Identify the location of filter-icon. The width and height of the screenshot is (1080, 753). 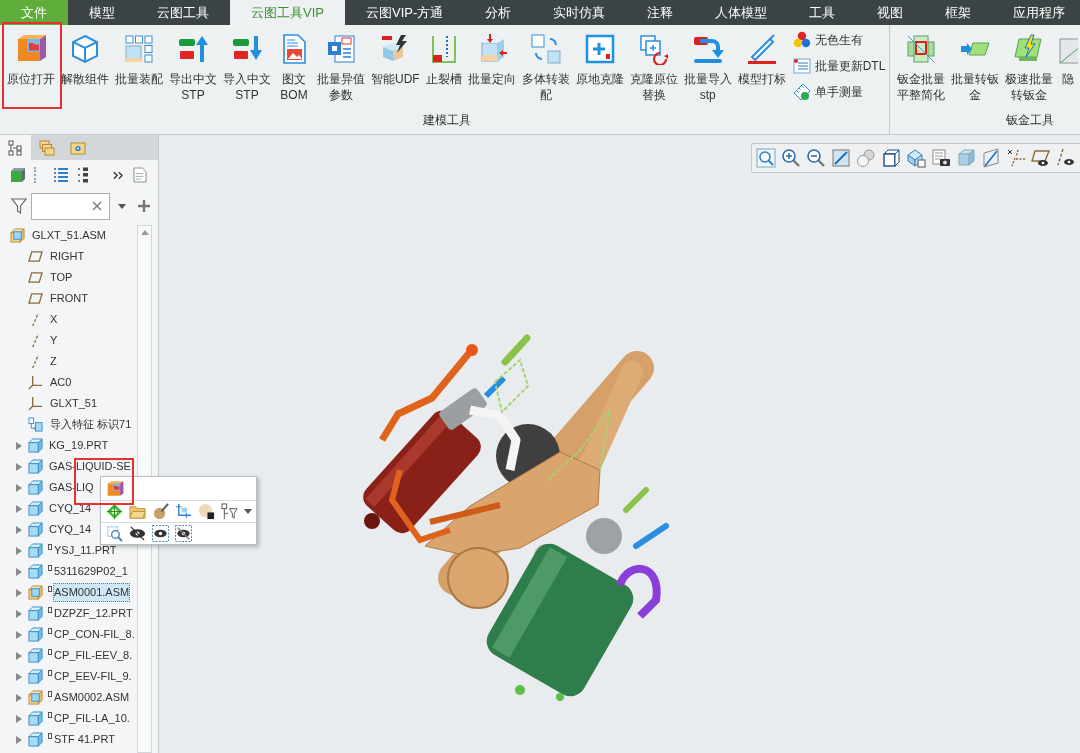
(19, 206).